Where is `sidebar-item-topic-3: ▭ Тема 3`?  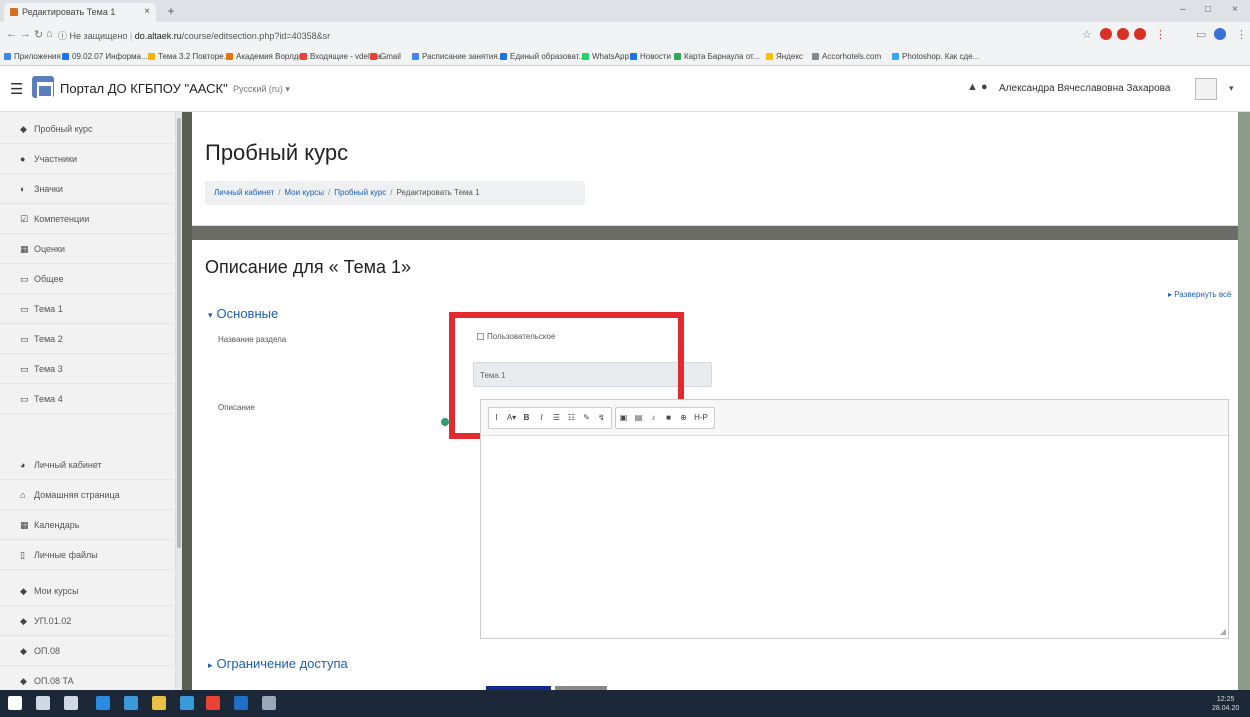
sidebar-item-topic-3: ▭ Тема 3 is located at coordinates (87, 369).